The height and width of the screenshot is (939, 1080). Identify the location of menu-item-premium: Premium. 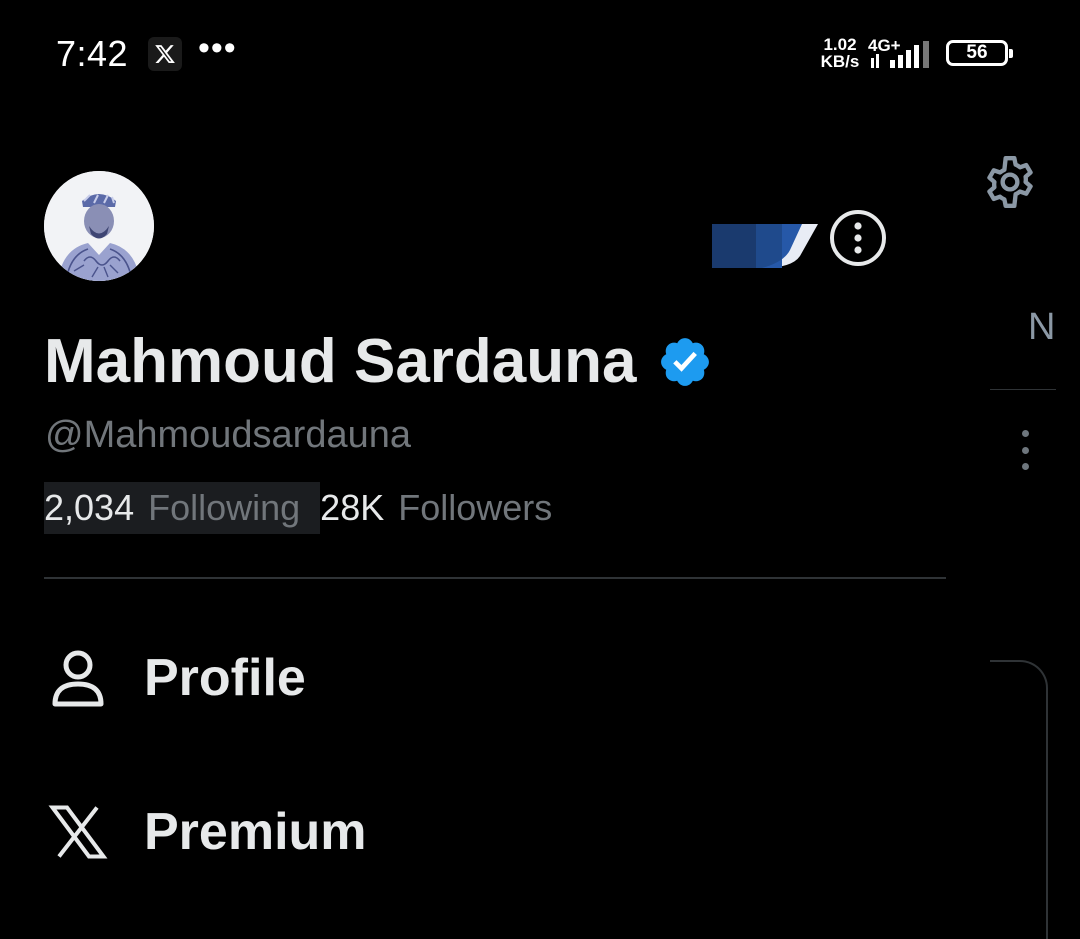
(205, 832).